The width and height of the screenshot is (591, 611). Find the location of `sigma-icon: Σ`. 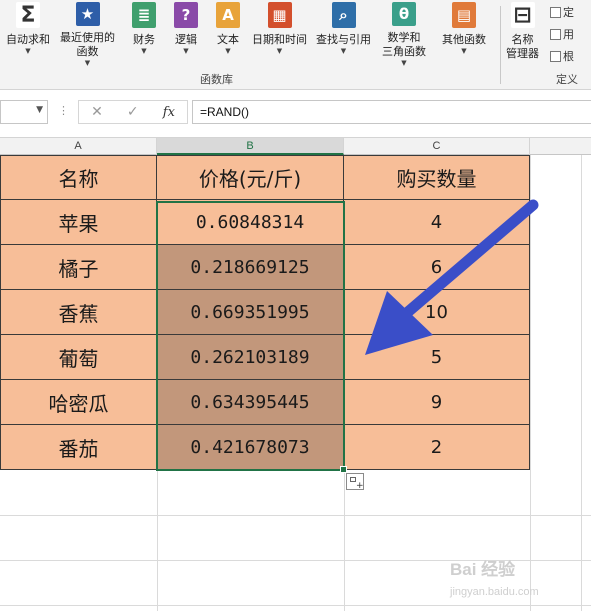

sigma-icon: Σ is located at coordinates (28, 15).